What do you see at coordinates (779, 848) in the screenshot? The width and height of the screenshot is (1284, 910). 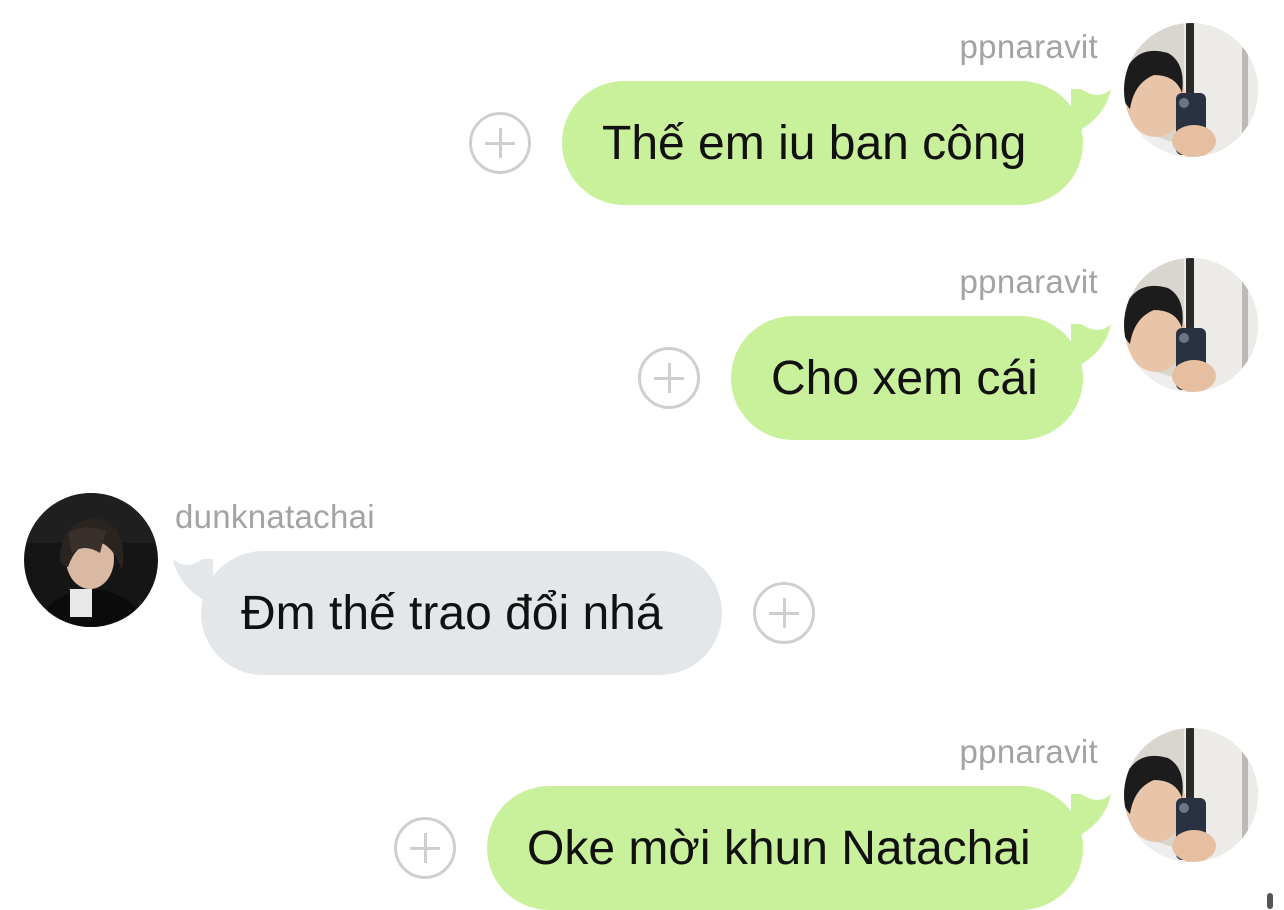 I see `message-text: Oke mời khun Natachai` at bounding box center [779, 848].